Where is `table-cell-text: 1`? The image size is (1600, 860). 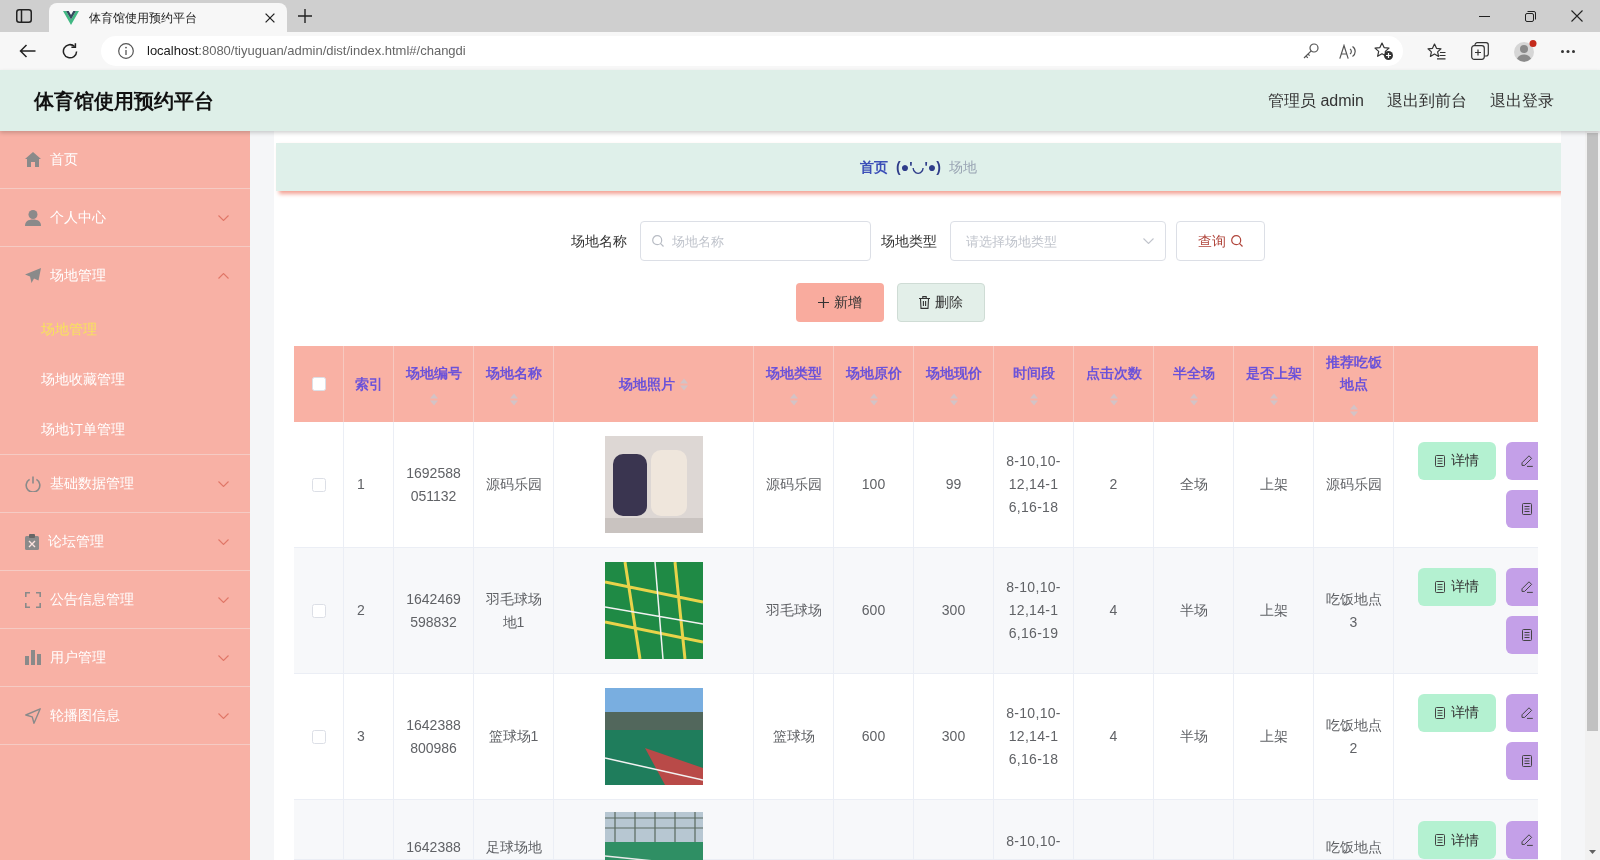 table-cell-text: 1 is located at coordinates (361, 484).